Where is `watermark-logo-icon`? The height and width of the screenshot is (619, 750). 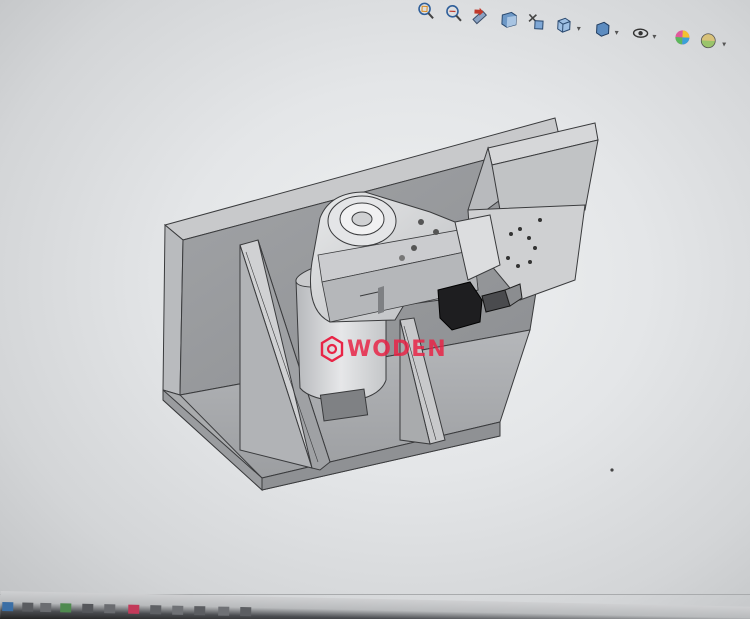 watermark-logo-icon is located at coordinates (332, 349).